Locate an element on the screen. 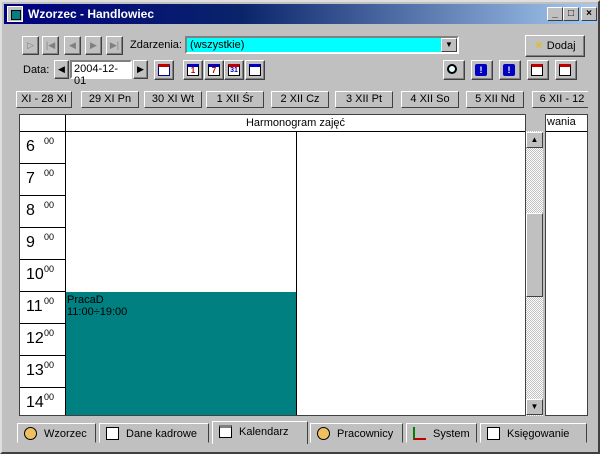 Image resolution: width=600 pixels, height=454 pixels. event-title: PracaD is located at coordinates (85, 300).